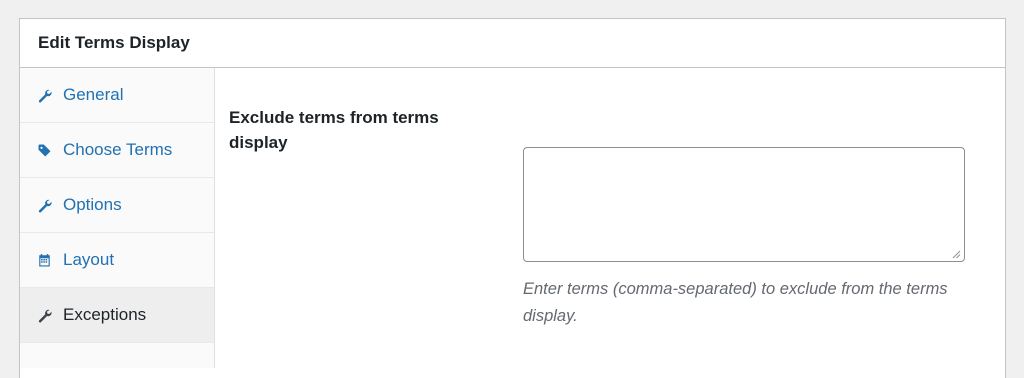 The width and height of the screenshot is (1024, 378). Describe the element at coordinates (89, 259) in the screenshot. I see `tab-layout-label: Layout` at that location.